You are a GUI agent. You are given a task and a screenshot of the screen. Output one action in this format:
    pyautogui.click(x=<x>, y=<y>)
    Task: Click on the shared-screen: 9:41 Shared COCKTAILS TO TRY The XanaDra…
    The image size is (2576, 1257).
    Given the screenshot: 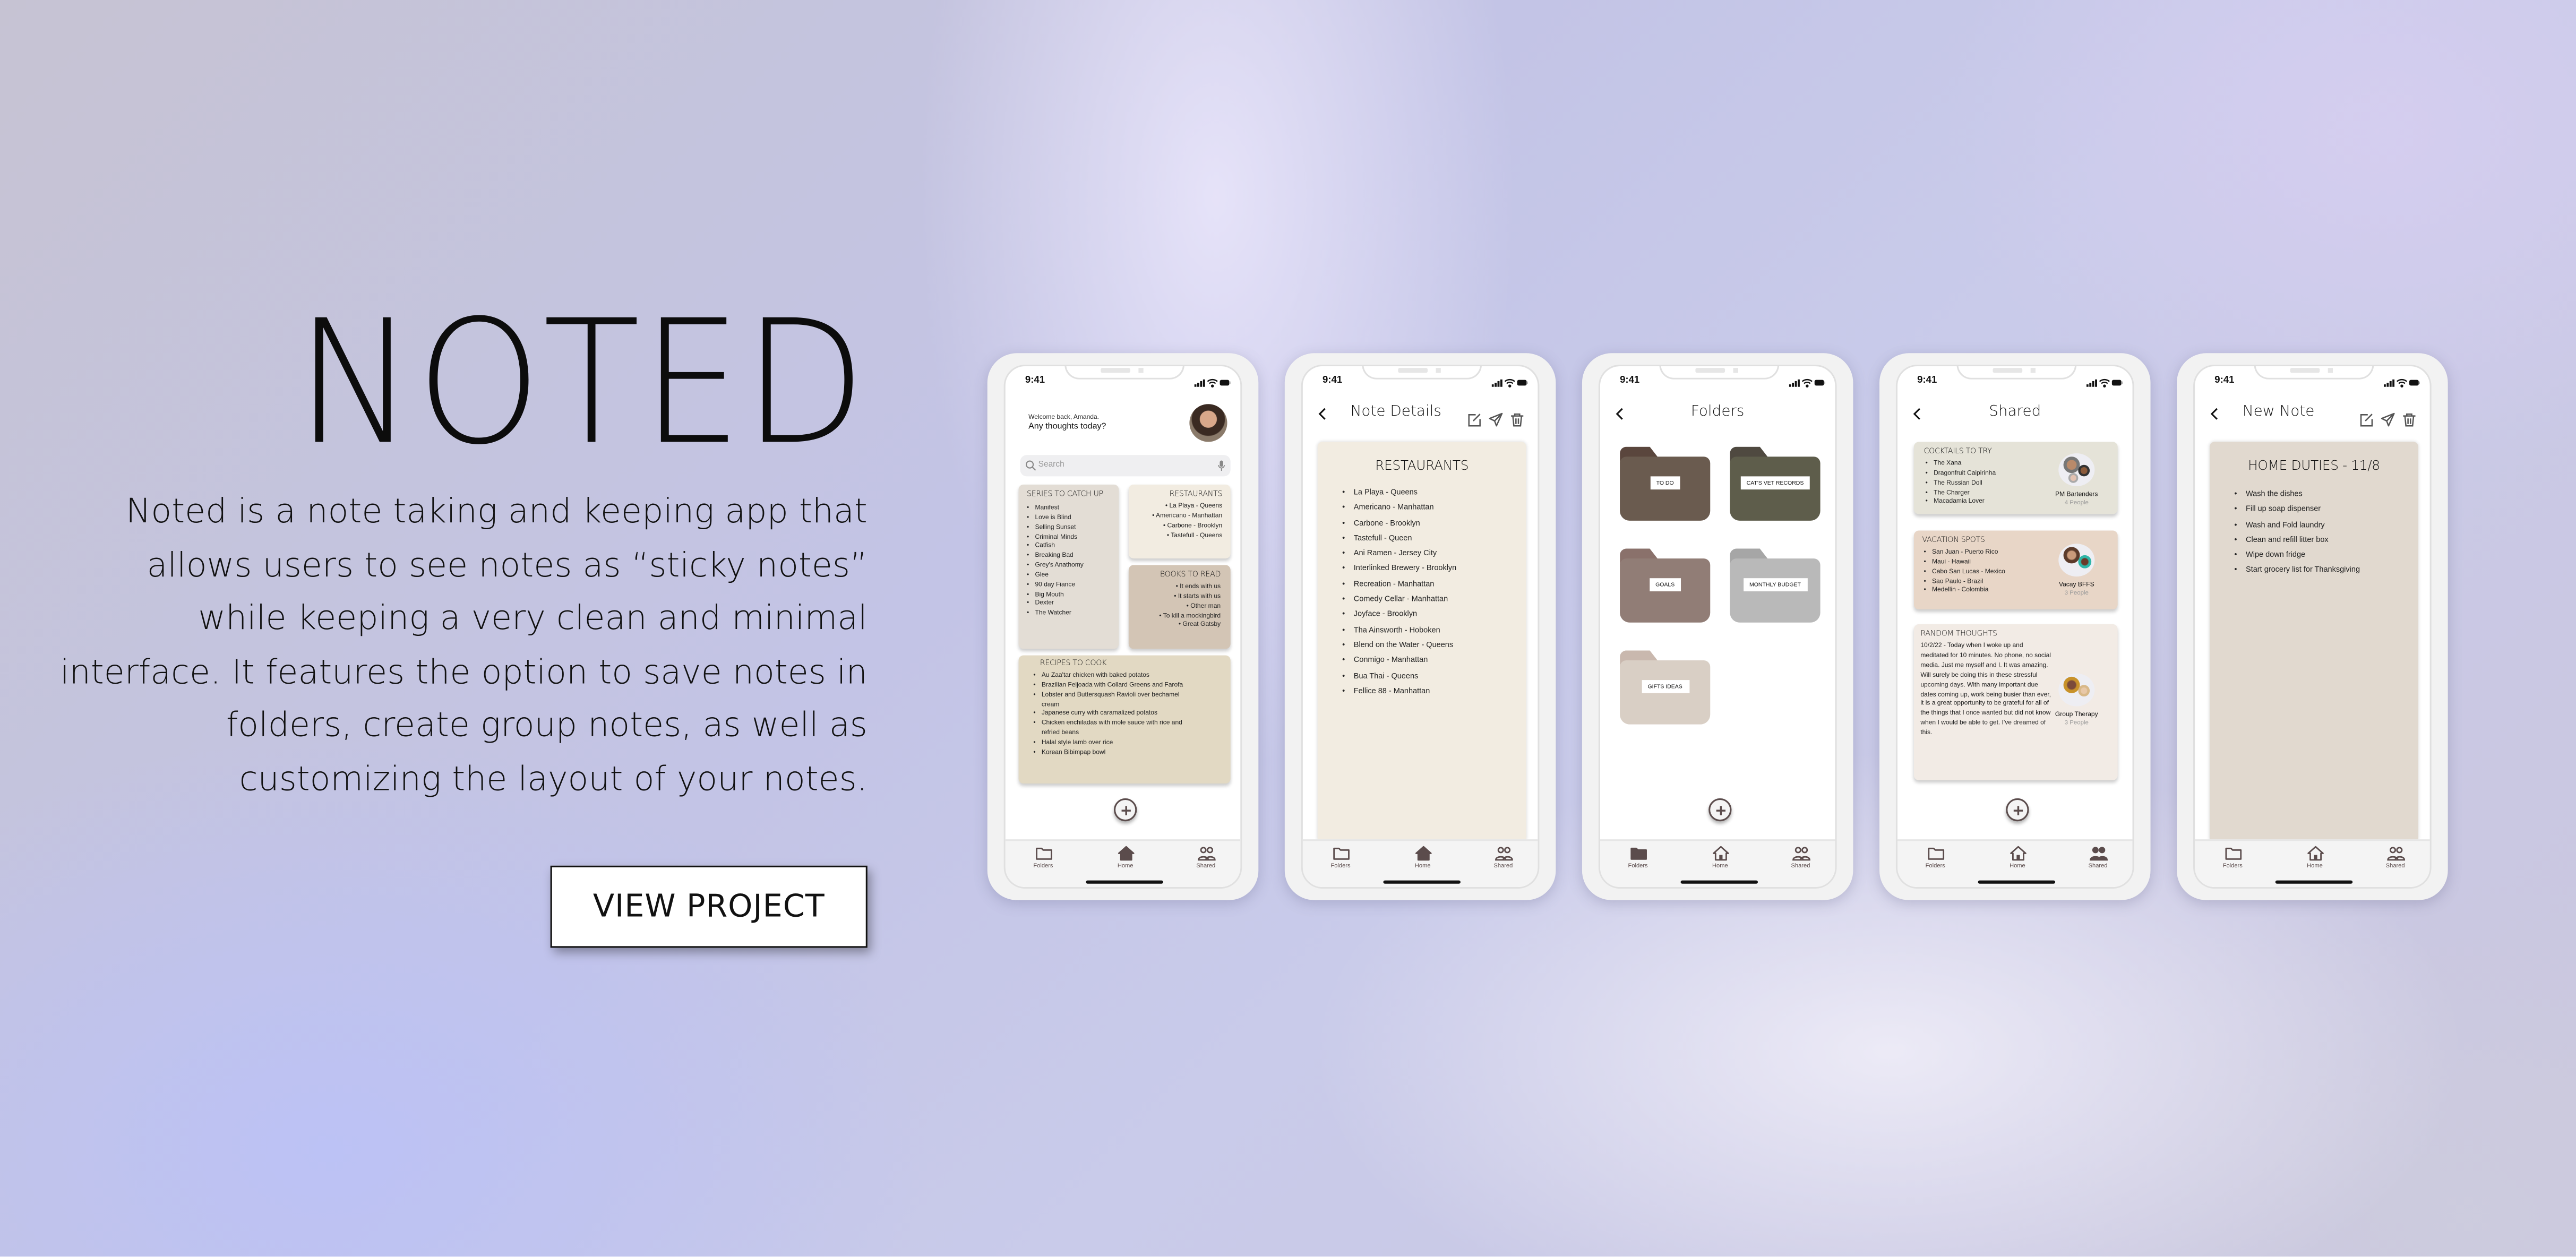 What is the action you would take?
    pyautogui.click(x=2015, y=626)
    